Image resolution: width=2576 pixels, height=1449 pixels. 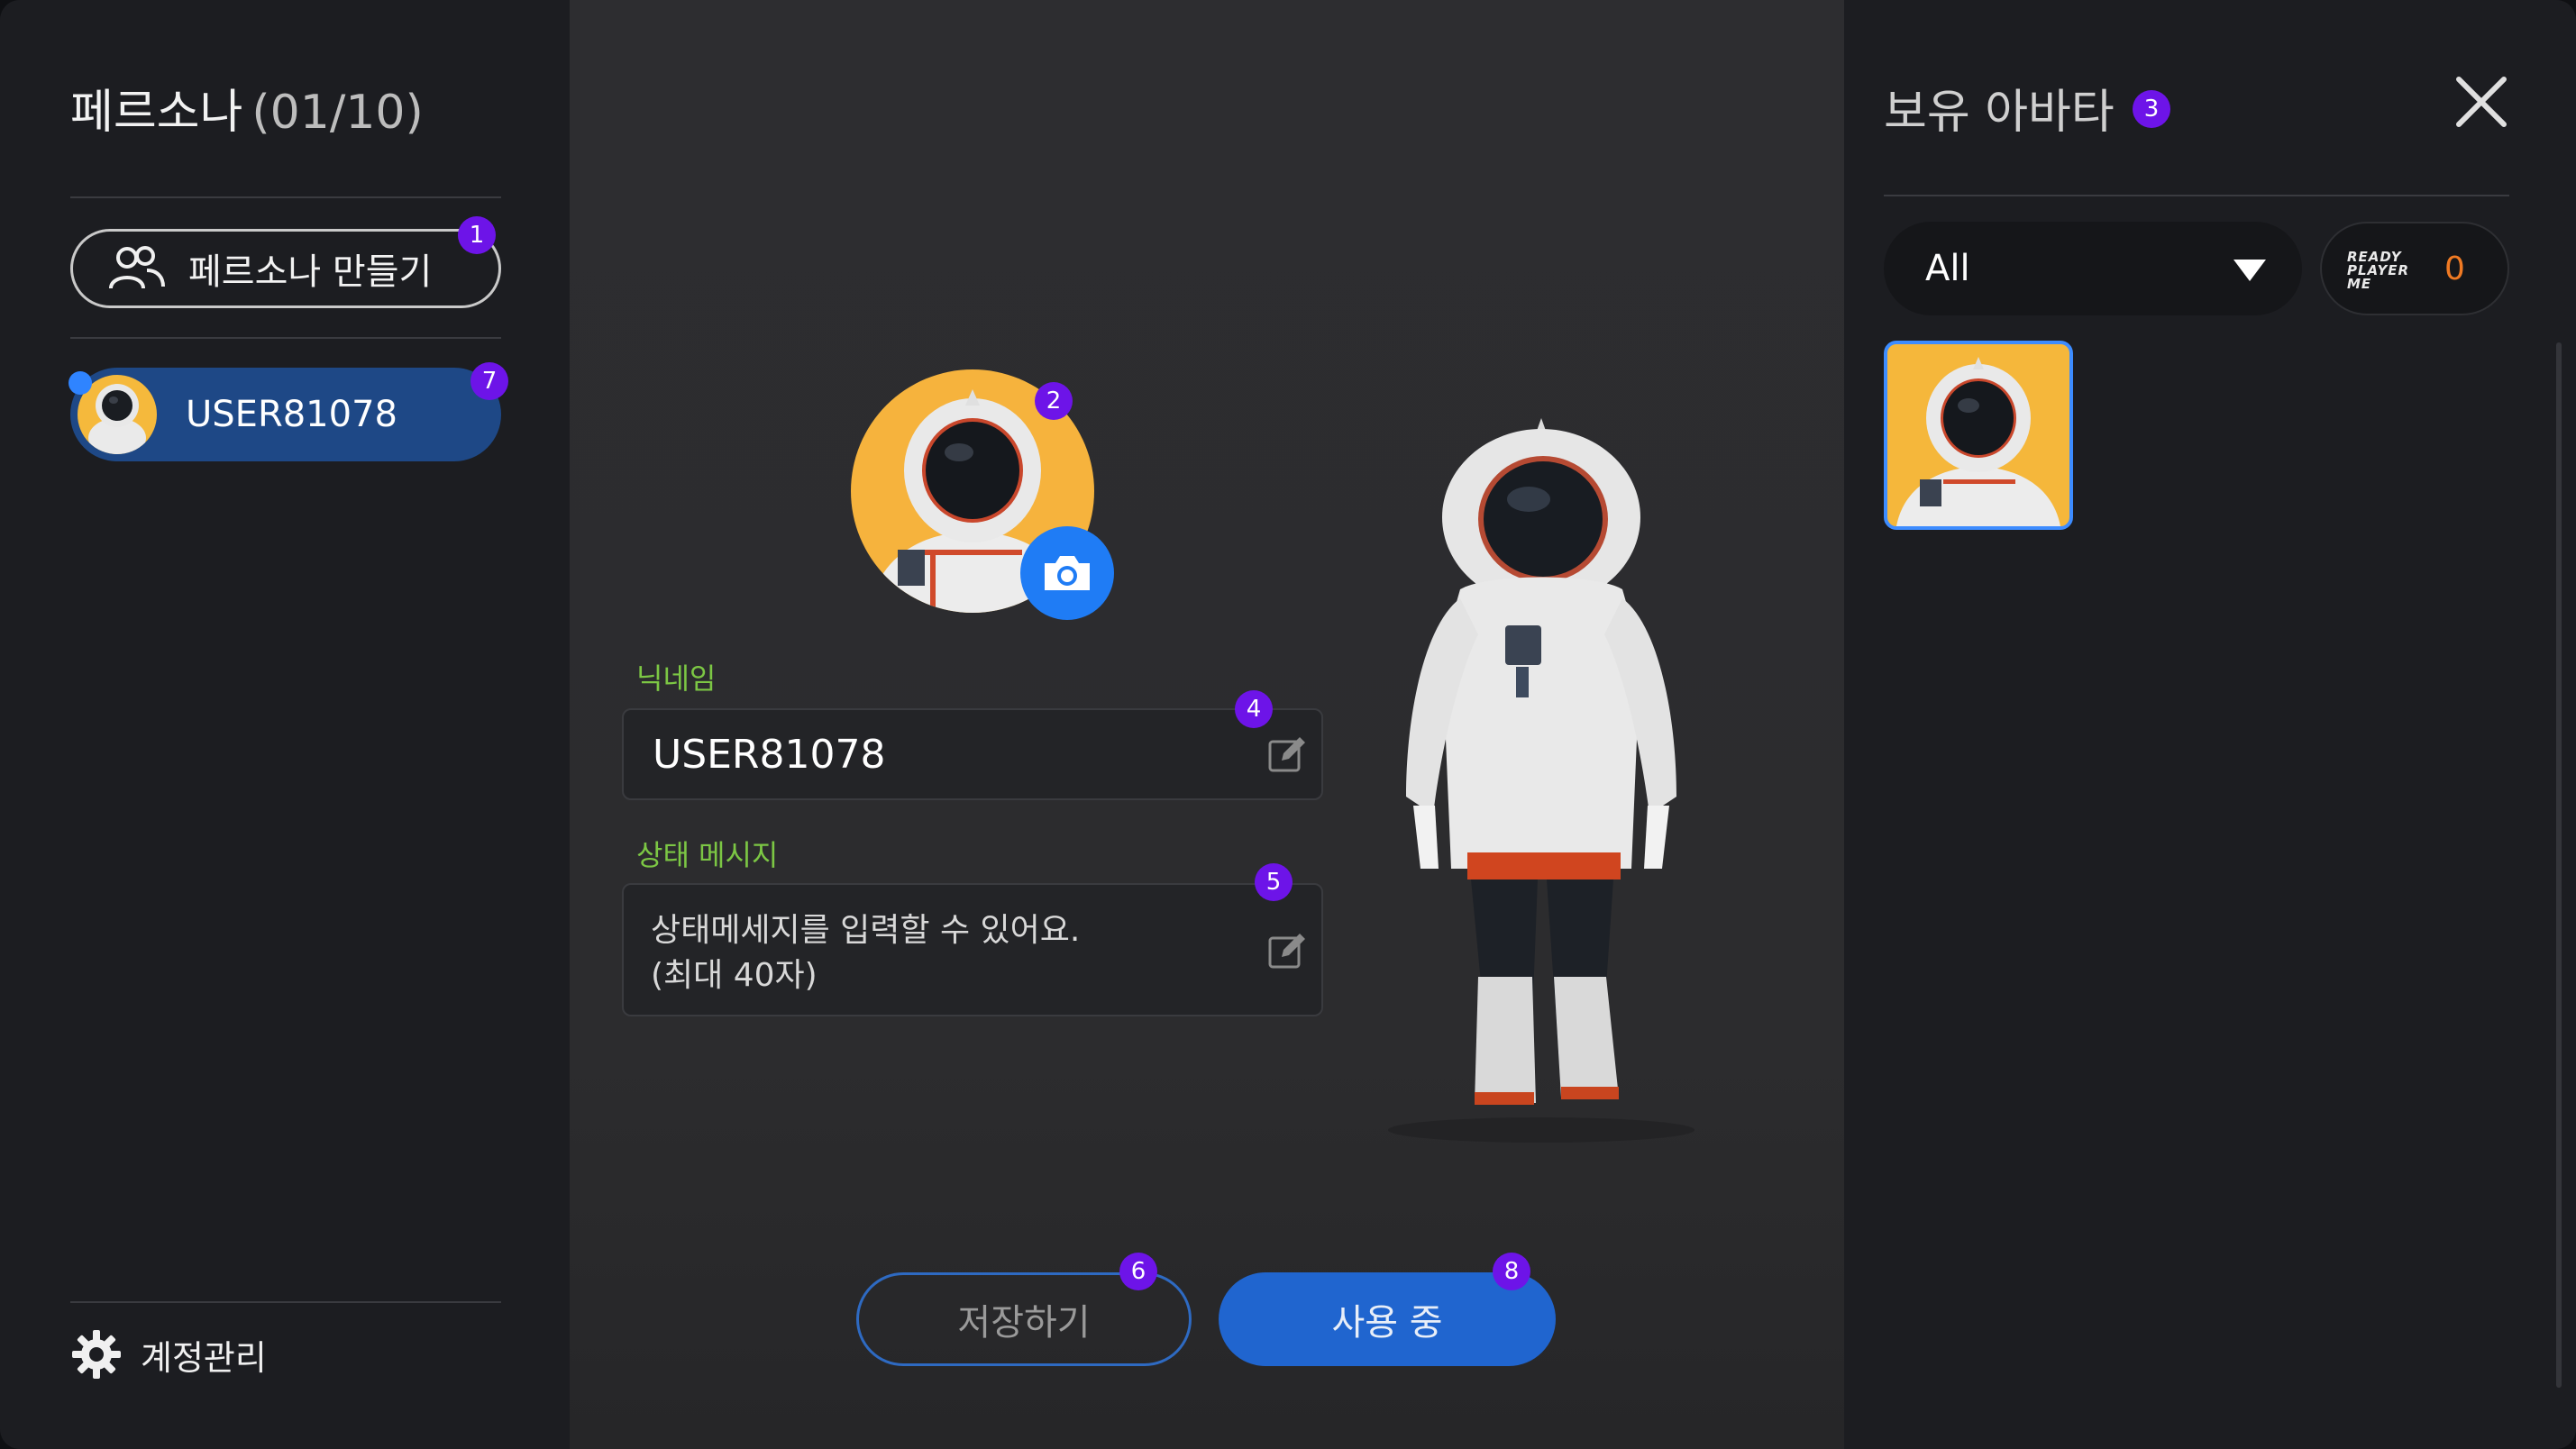 What do you see at coordinates (2481, 102) in the screenshot?
I see `close-icon` at bounding box center [2481, 102].